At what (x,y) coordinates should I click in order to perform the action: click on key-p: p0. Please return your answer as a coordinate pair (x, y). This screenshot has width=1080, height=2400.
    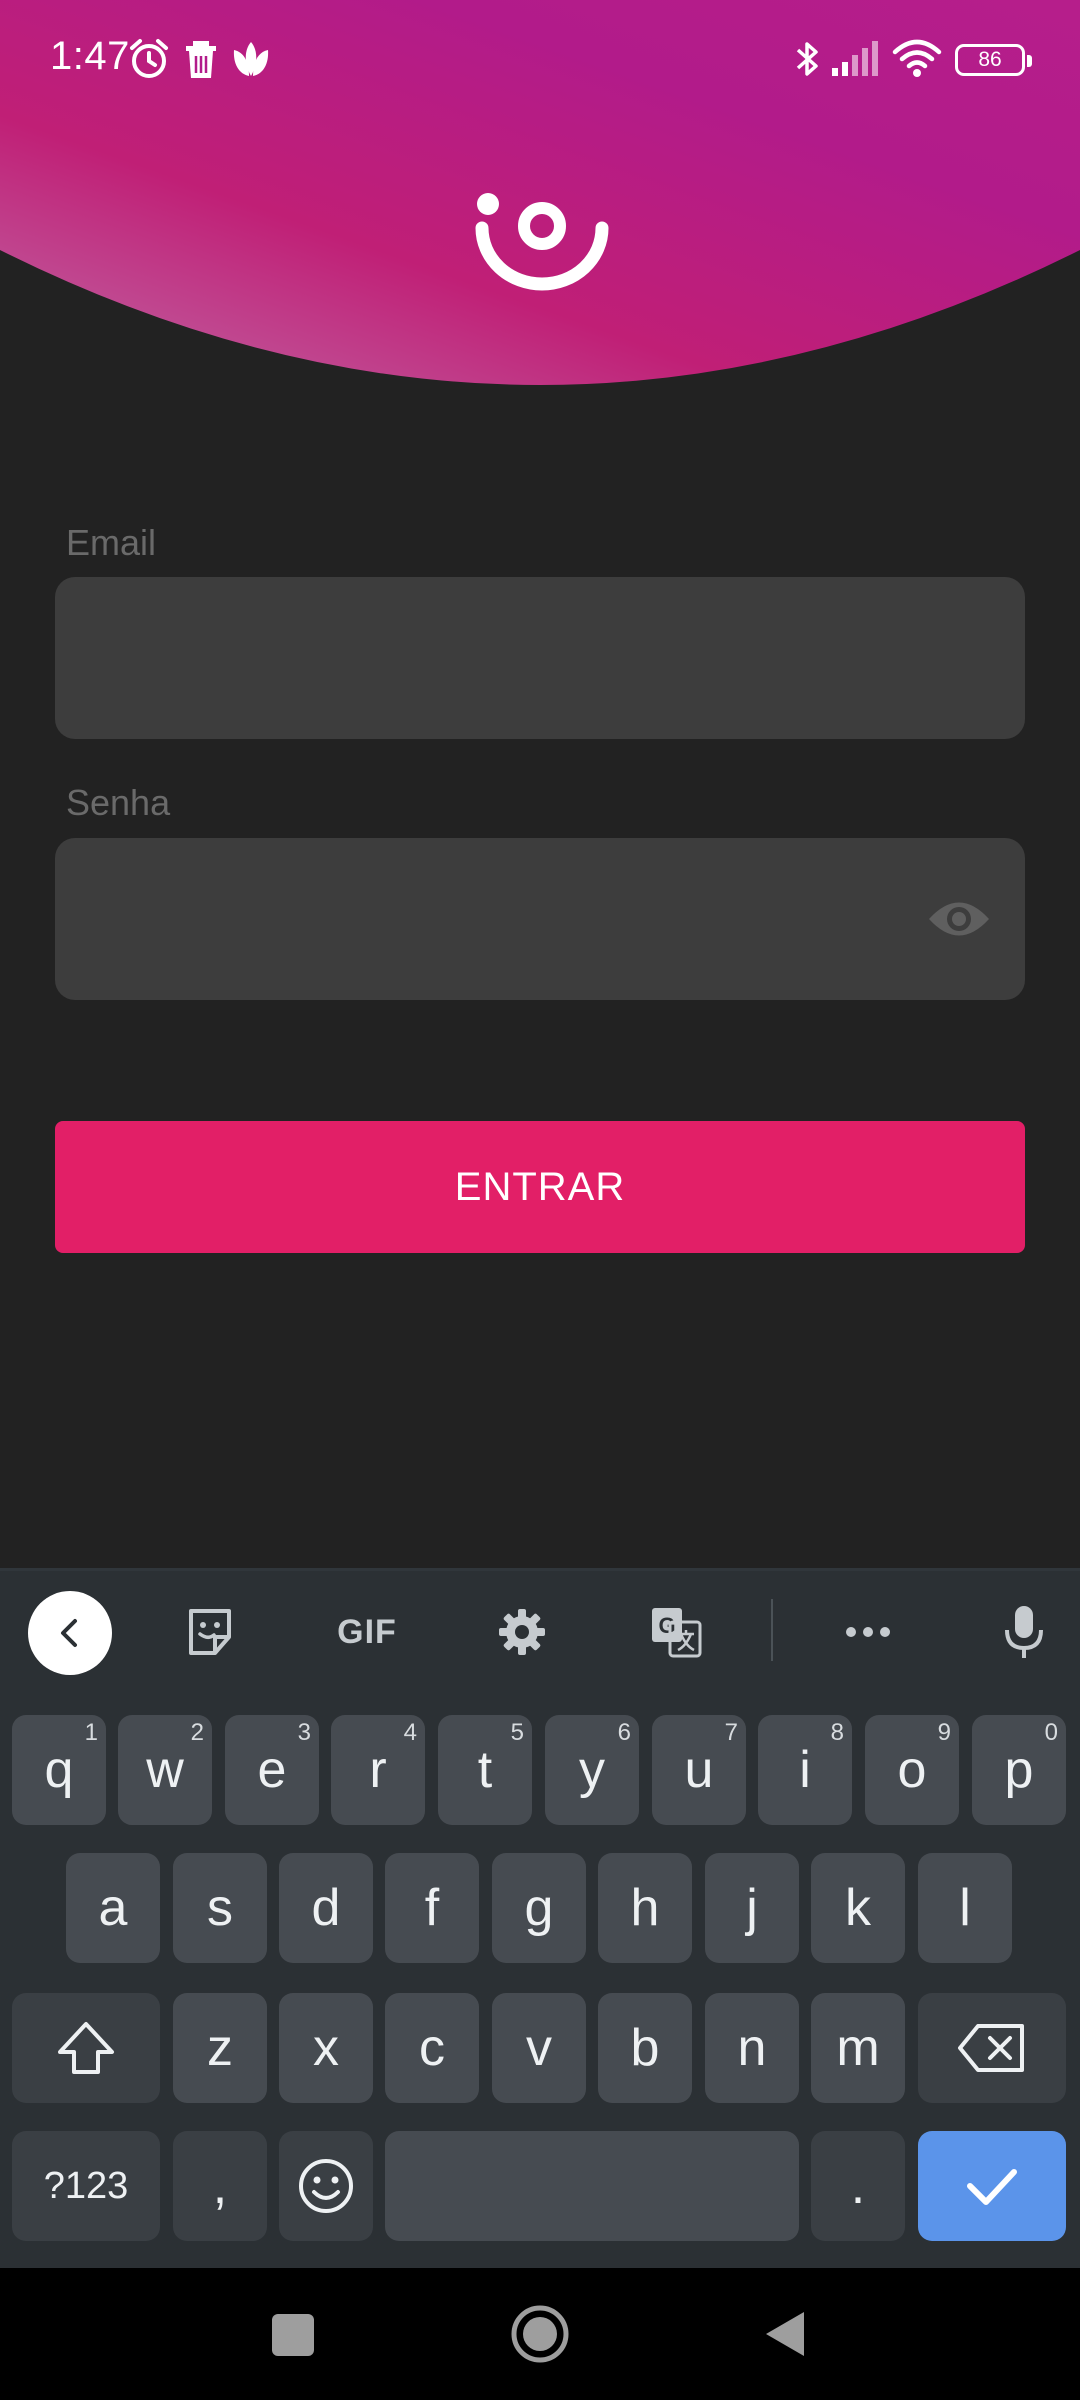
    Looking at the image, I should click on (1019, 1770).